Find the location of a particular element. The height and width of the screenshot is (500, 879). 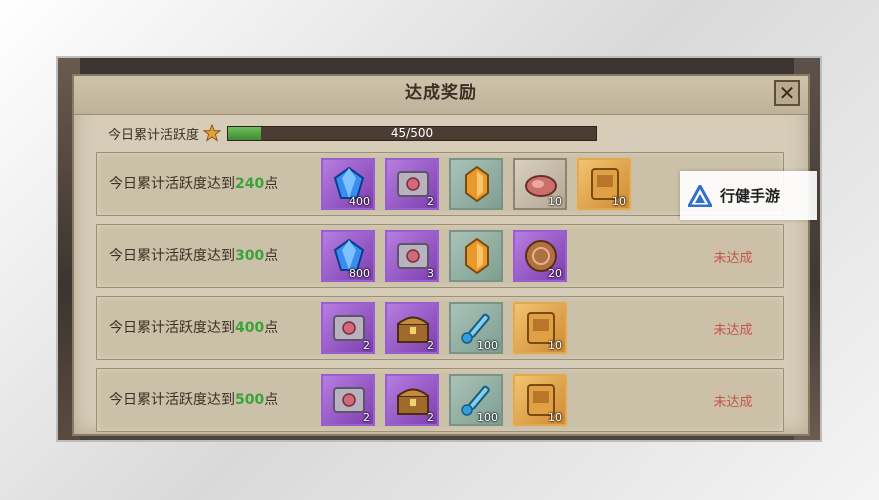

reward-item-list: 800 3 20 is located at coordinates (444, 256).